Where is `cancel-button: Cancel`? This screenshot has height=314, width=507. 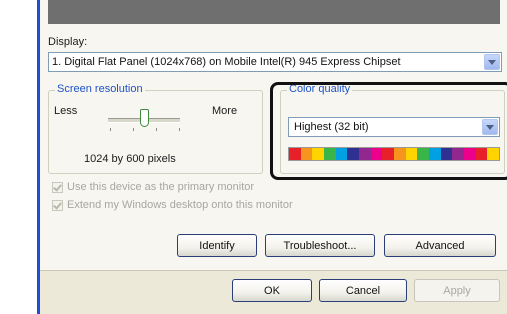 cancel-button: Cancel is located at coordinates (363, 290).